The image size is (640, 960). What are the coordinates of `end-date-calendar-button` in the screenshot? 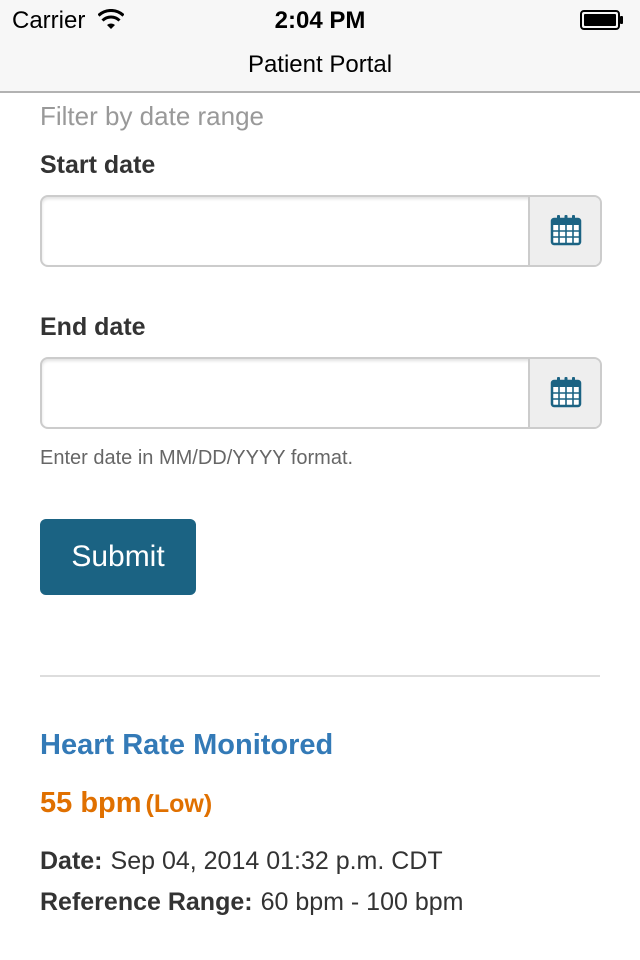 It's located at (564, 393).